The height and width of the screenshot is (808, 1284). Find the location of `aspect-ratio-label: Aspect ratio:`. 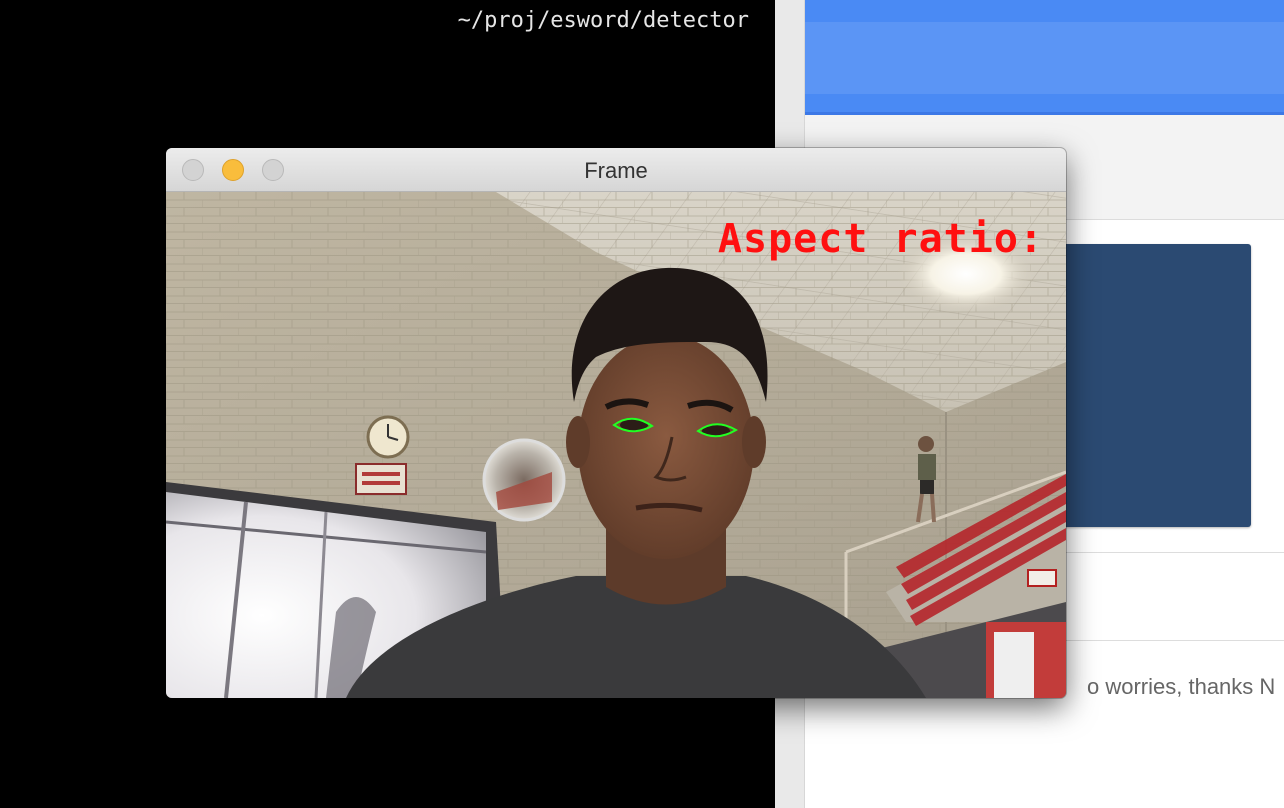

aspect-ratio-label: Aspect ratio: is located at coordinates (880, 239).